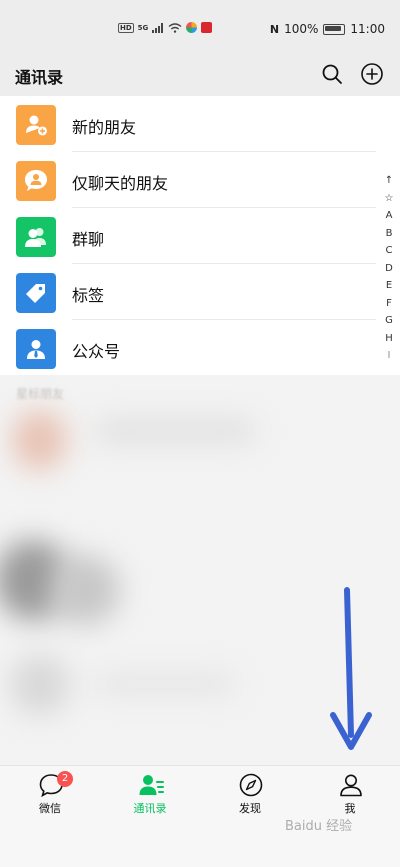  I want to click on alphabet-index: ↑ ☆ A B C D E F G H I, so click(389, 268).